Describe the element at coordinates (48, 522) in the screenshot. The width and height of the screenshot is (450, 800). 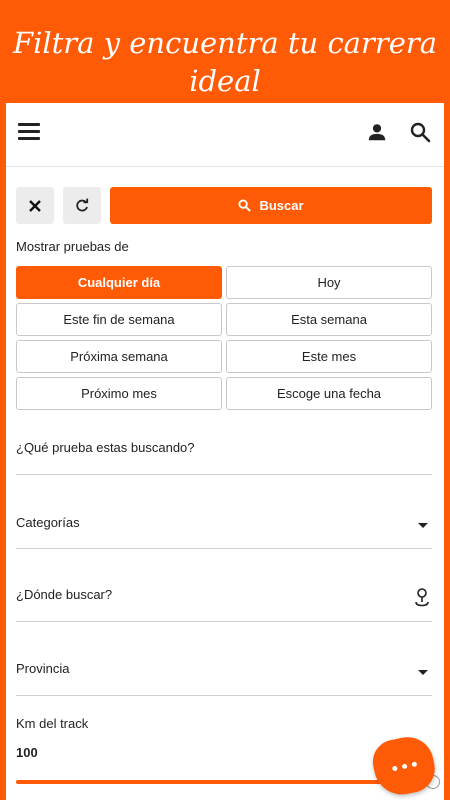
I see `category-placeholder: Categorías` at that location.